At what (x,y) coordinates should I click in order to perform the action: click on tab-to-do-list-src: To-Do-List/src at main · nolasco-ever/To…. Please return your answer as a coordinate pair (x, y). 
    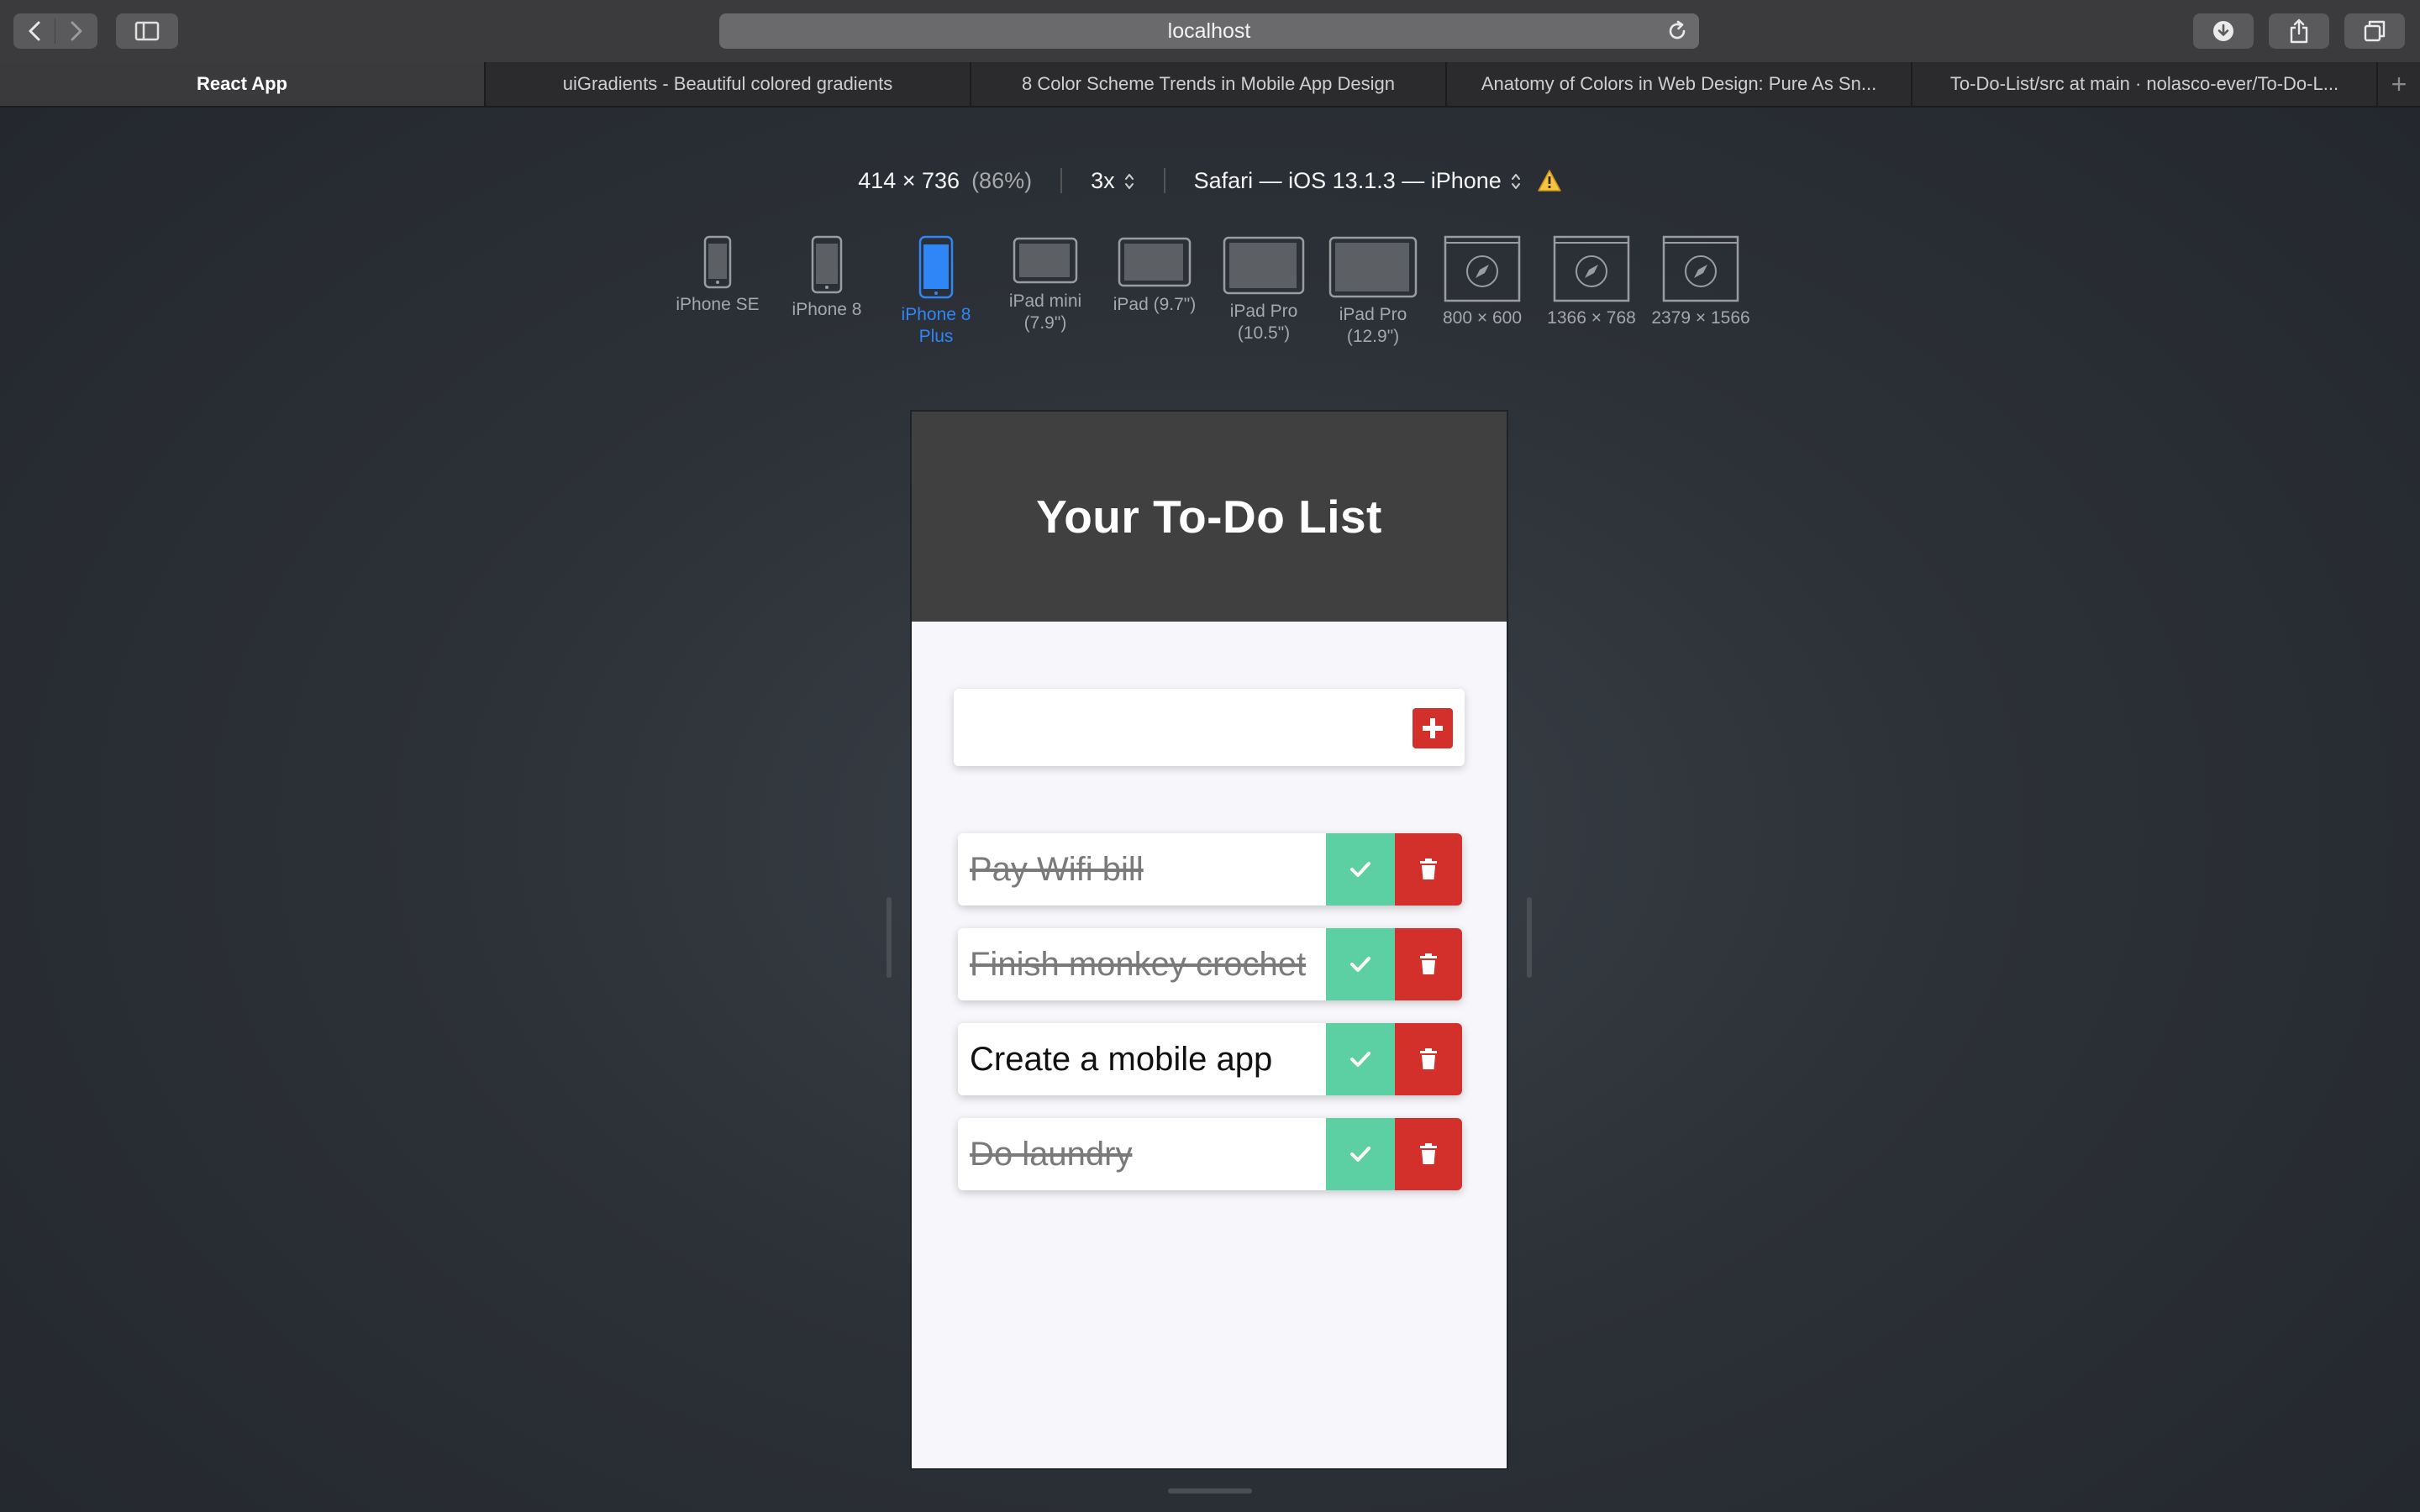
    Looking at the image, I should click on (2145, 84).